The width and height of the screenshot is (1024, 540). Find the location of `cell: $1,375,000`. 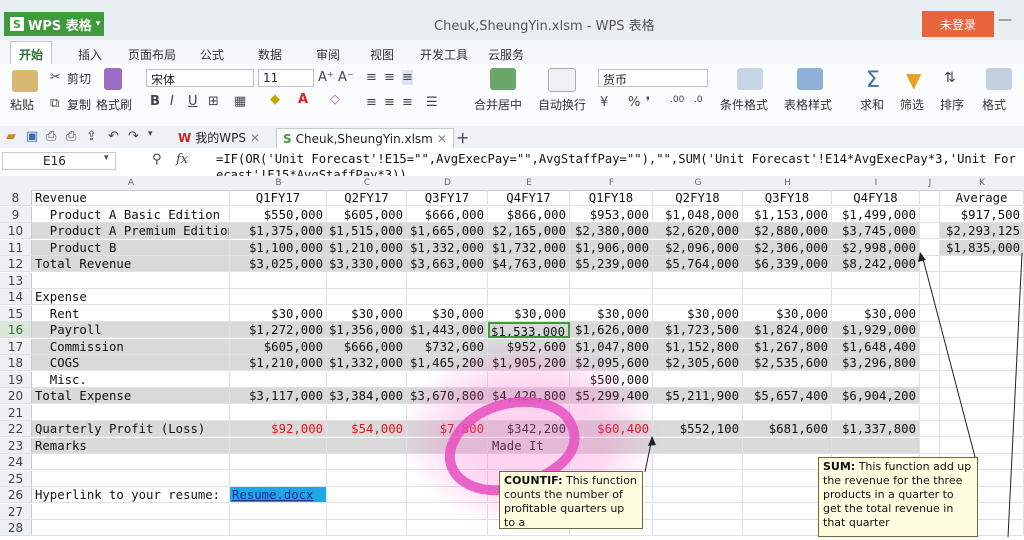

cell: $1,375,000 is located at coordinates (278, 231).